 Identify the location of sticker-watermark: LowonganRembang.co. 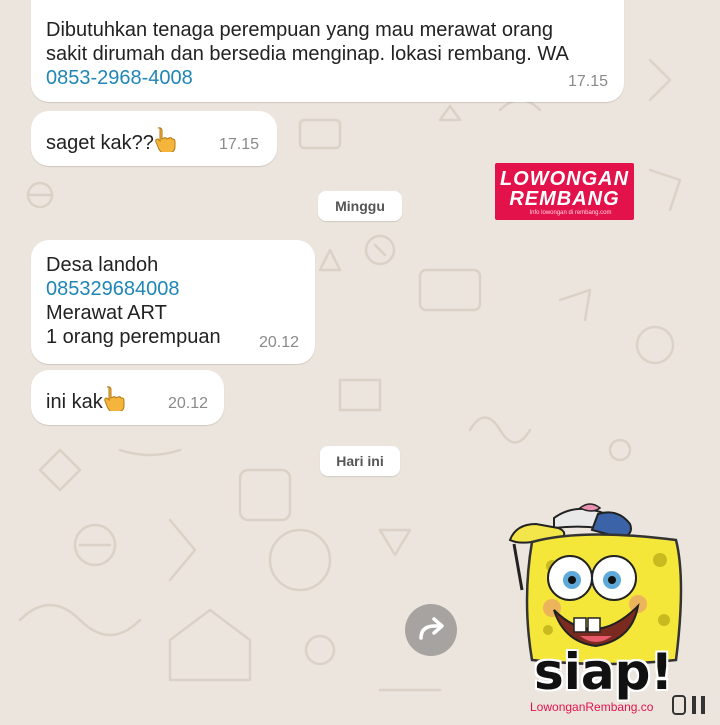
(592, 707).